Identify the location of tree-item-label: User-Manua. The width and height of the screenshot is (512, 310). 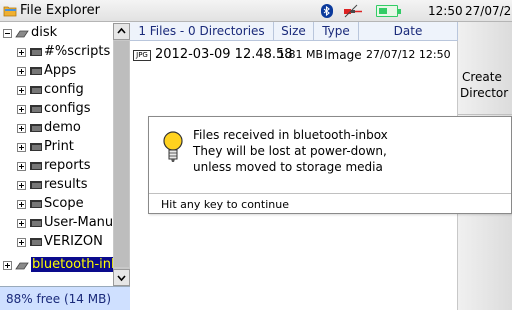
(83, 222).